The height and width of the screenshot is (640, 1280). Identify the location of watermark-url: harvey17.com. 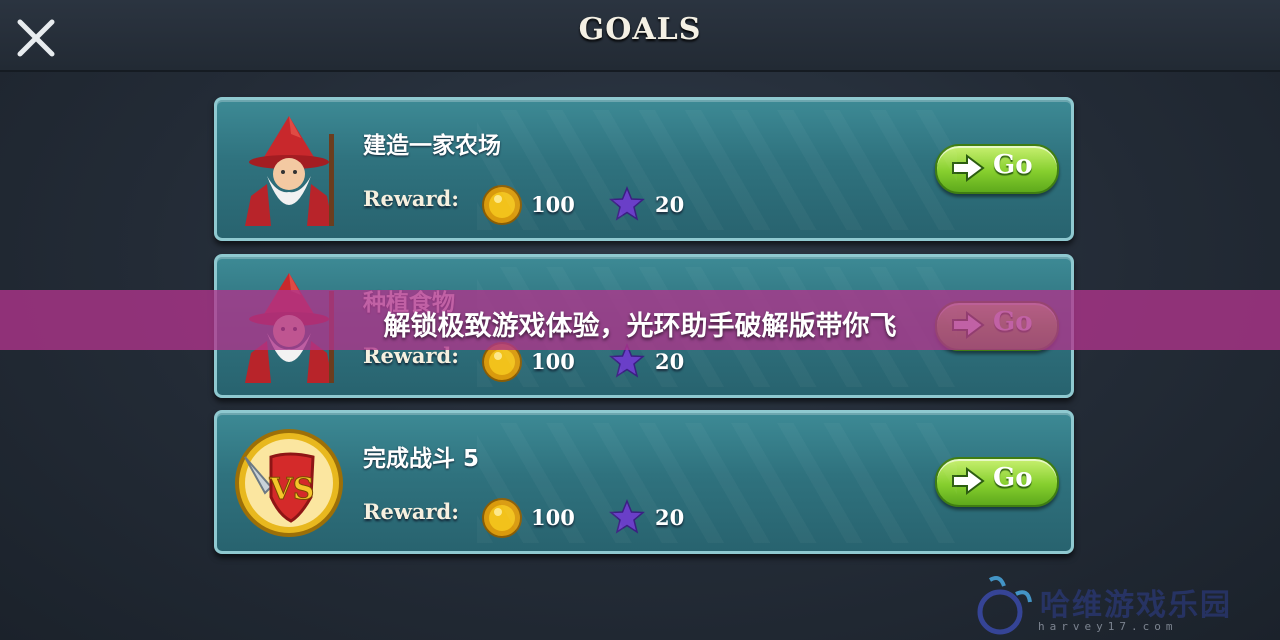
(1108, 626).